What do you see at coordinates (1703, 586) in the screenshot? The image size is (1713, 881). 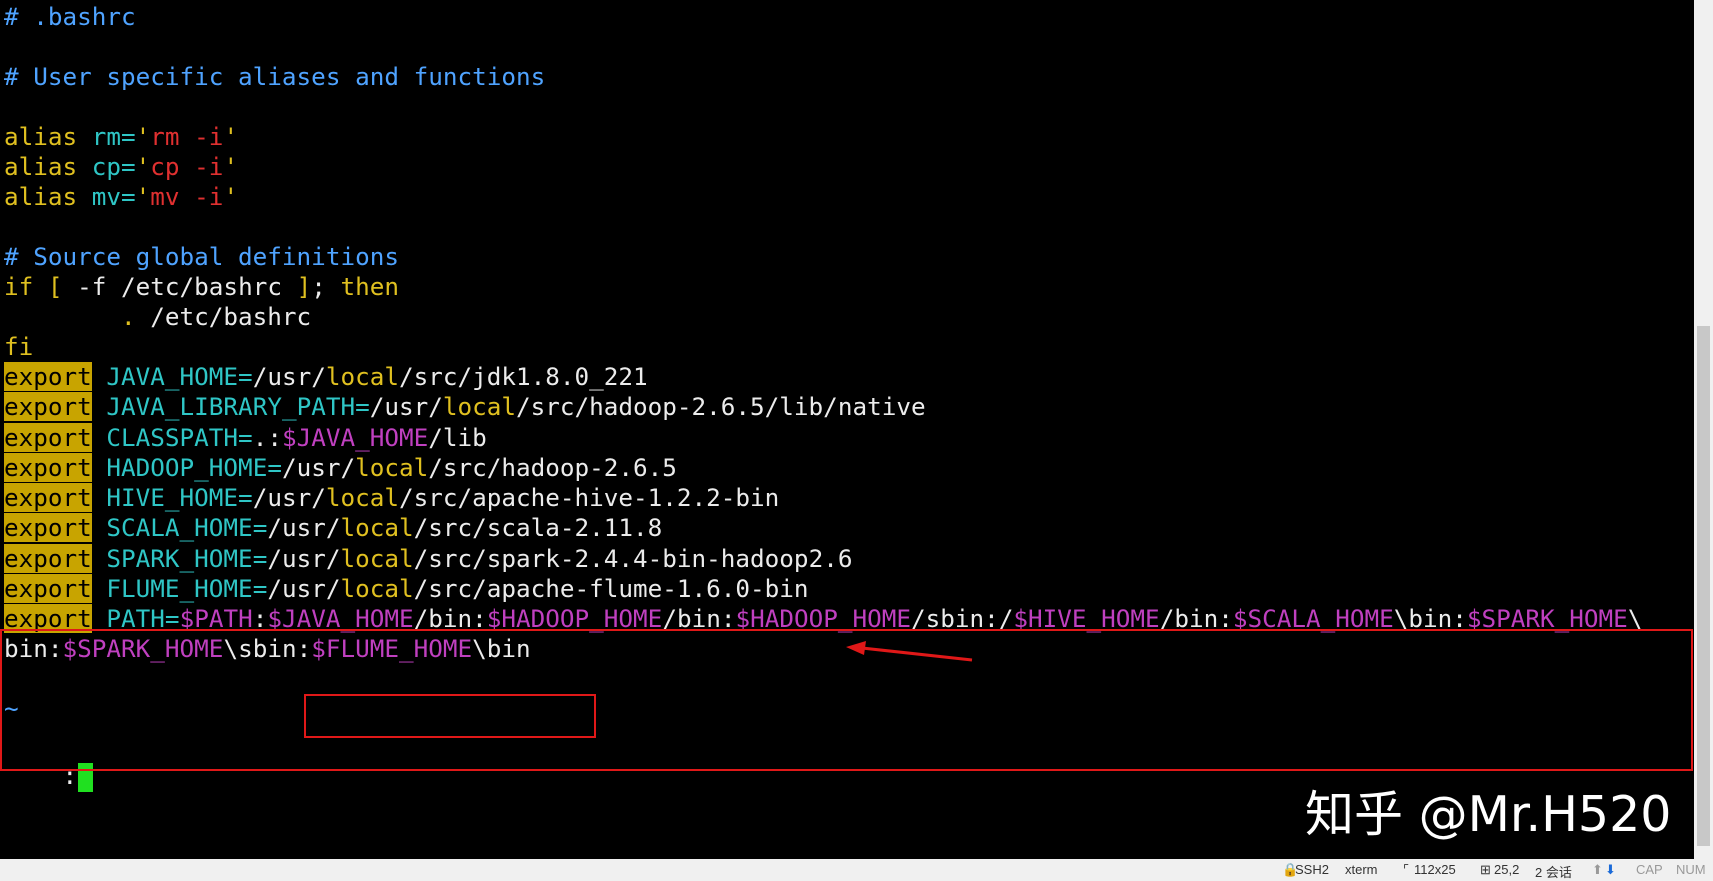 I see `scrollbar-thumb` at bounding box center [1703, 586].